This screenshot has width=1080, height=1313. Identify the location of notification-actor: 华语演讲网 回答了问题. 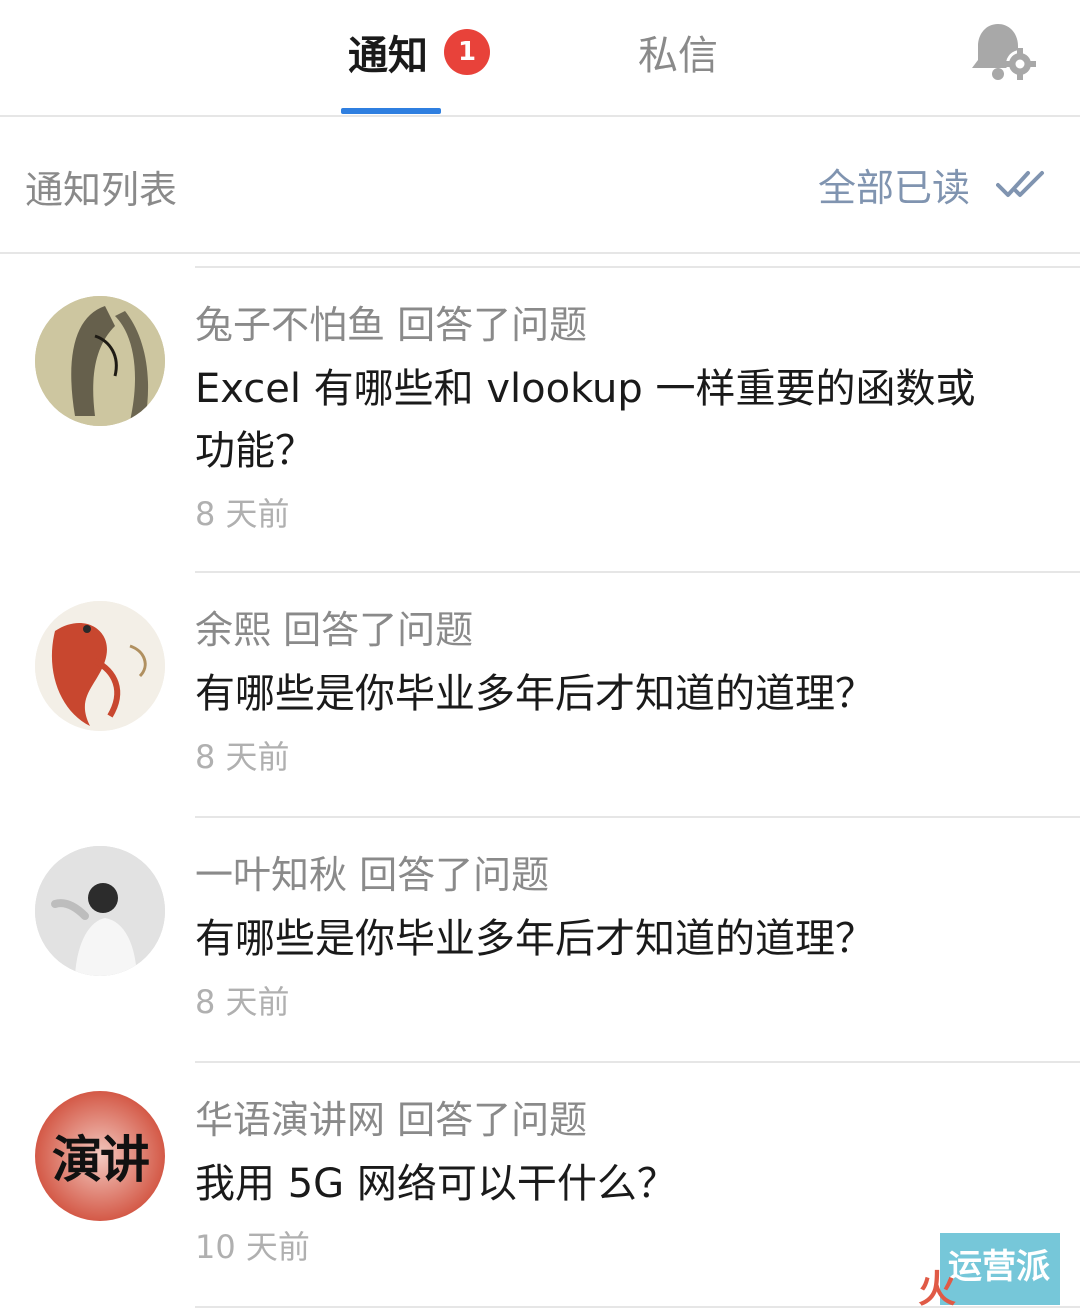
(391, 1120).